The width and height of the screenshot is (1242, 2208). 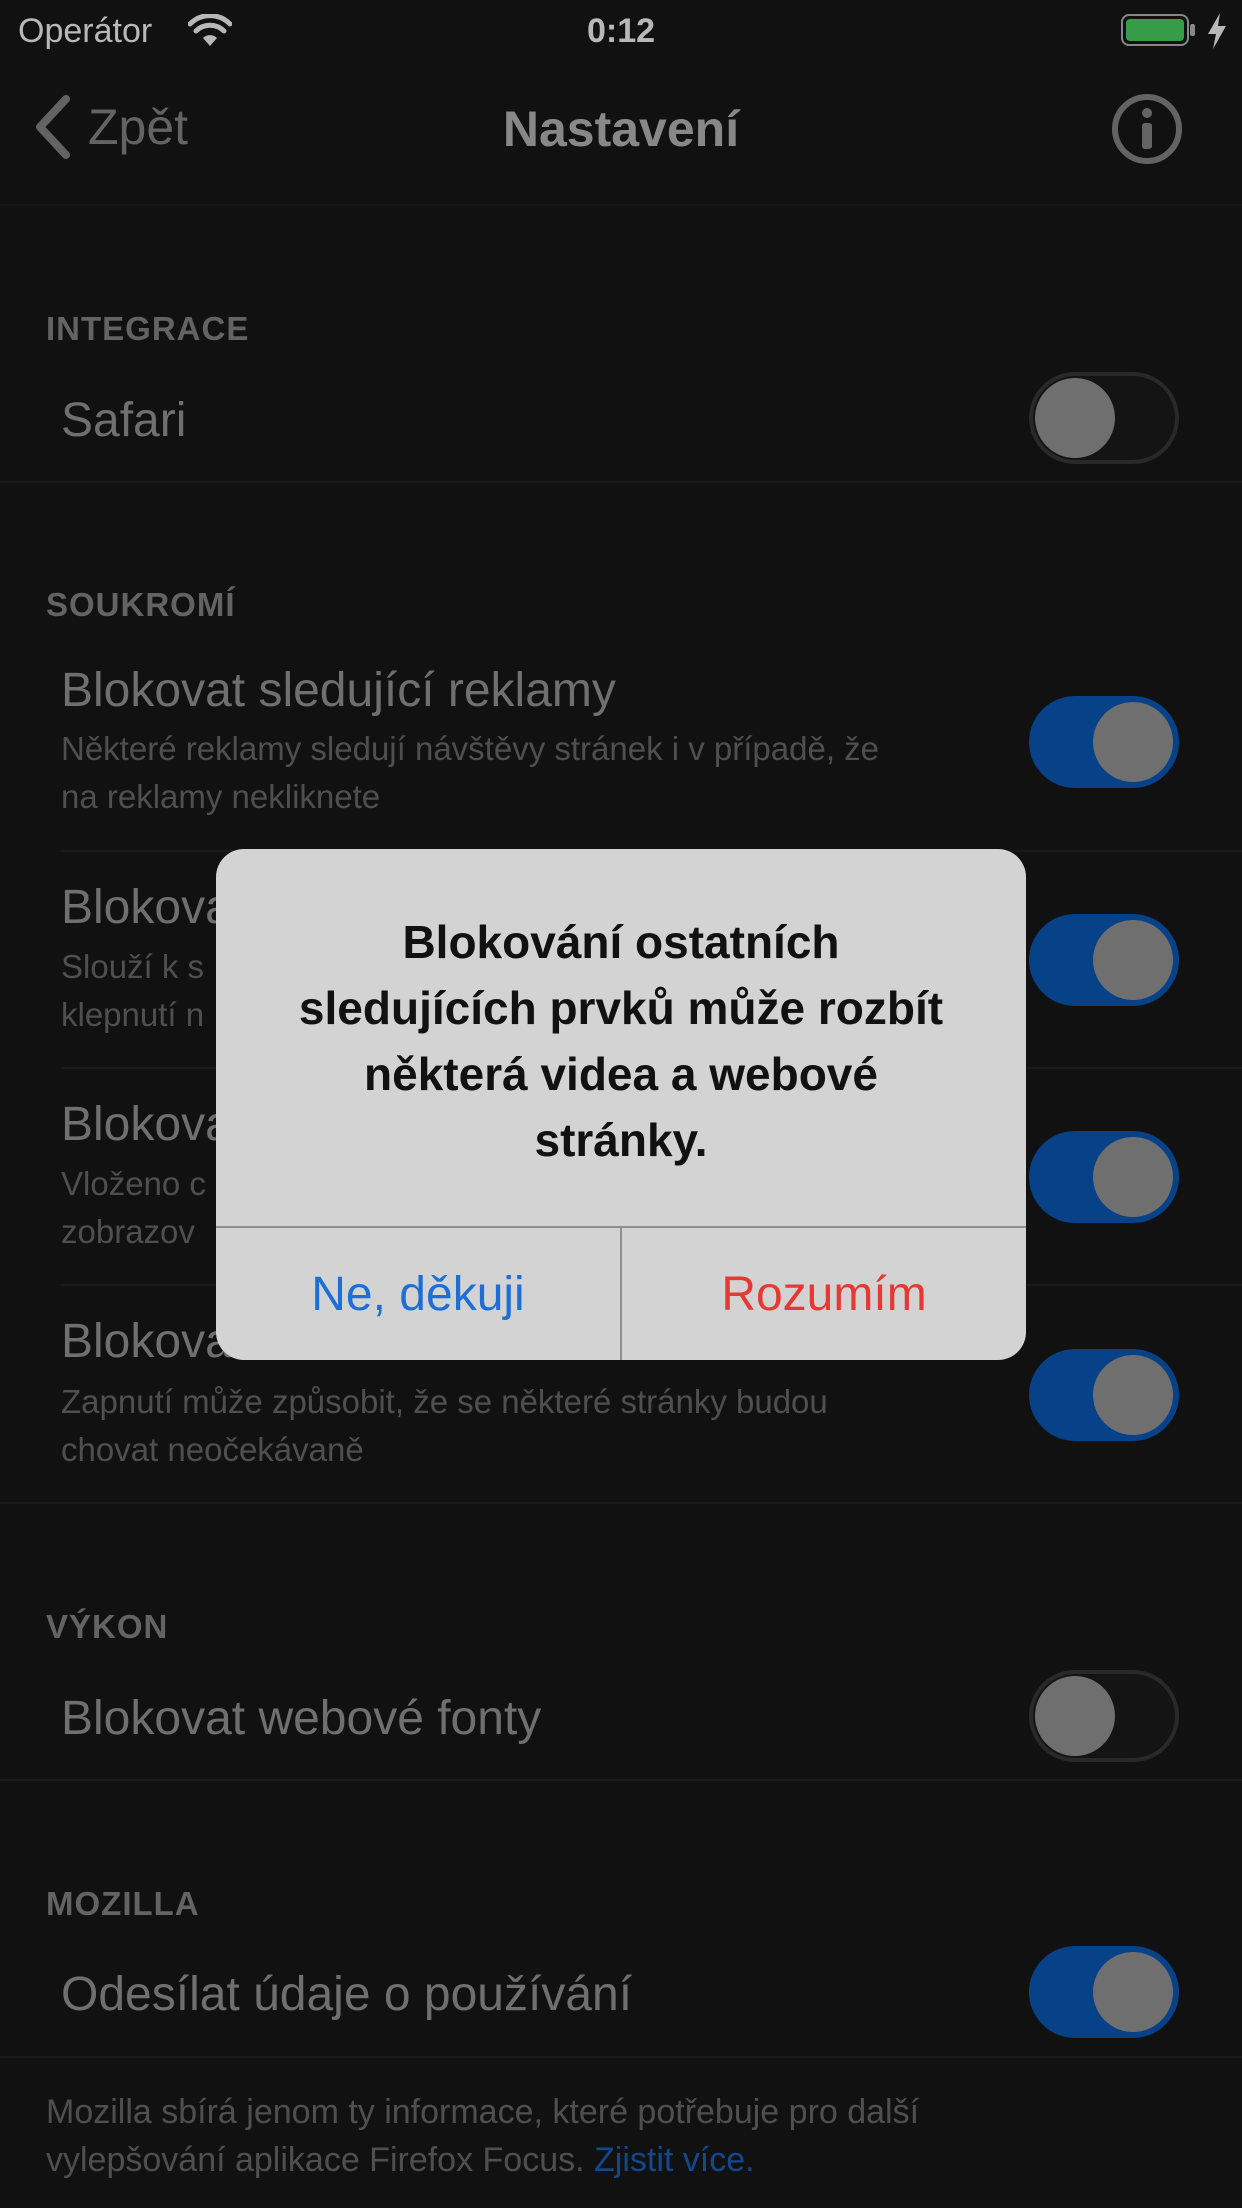 What do you see at coordinates (824, 1294) in the screenshot?
I see `alert-confirm-button: Rozumím` at bounding box center [824, 1294].